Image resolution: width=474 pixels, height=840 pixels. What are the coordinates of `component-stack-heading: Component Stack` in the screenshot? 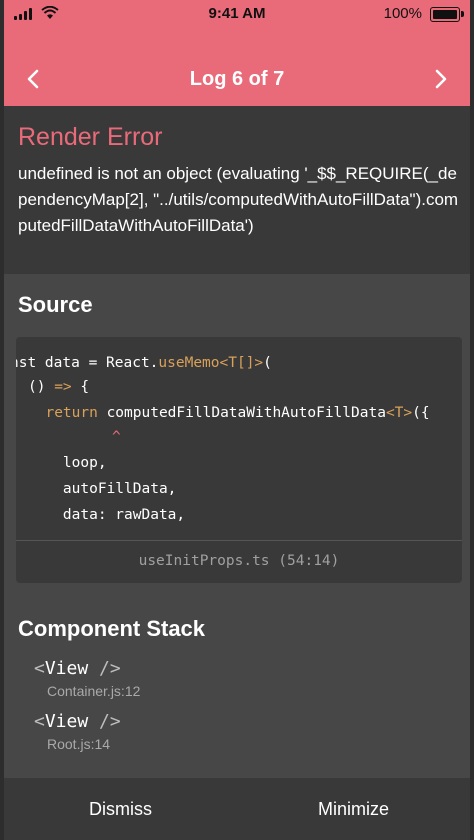 It's located at (112, 628).